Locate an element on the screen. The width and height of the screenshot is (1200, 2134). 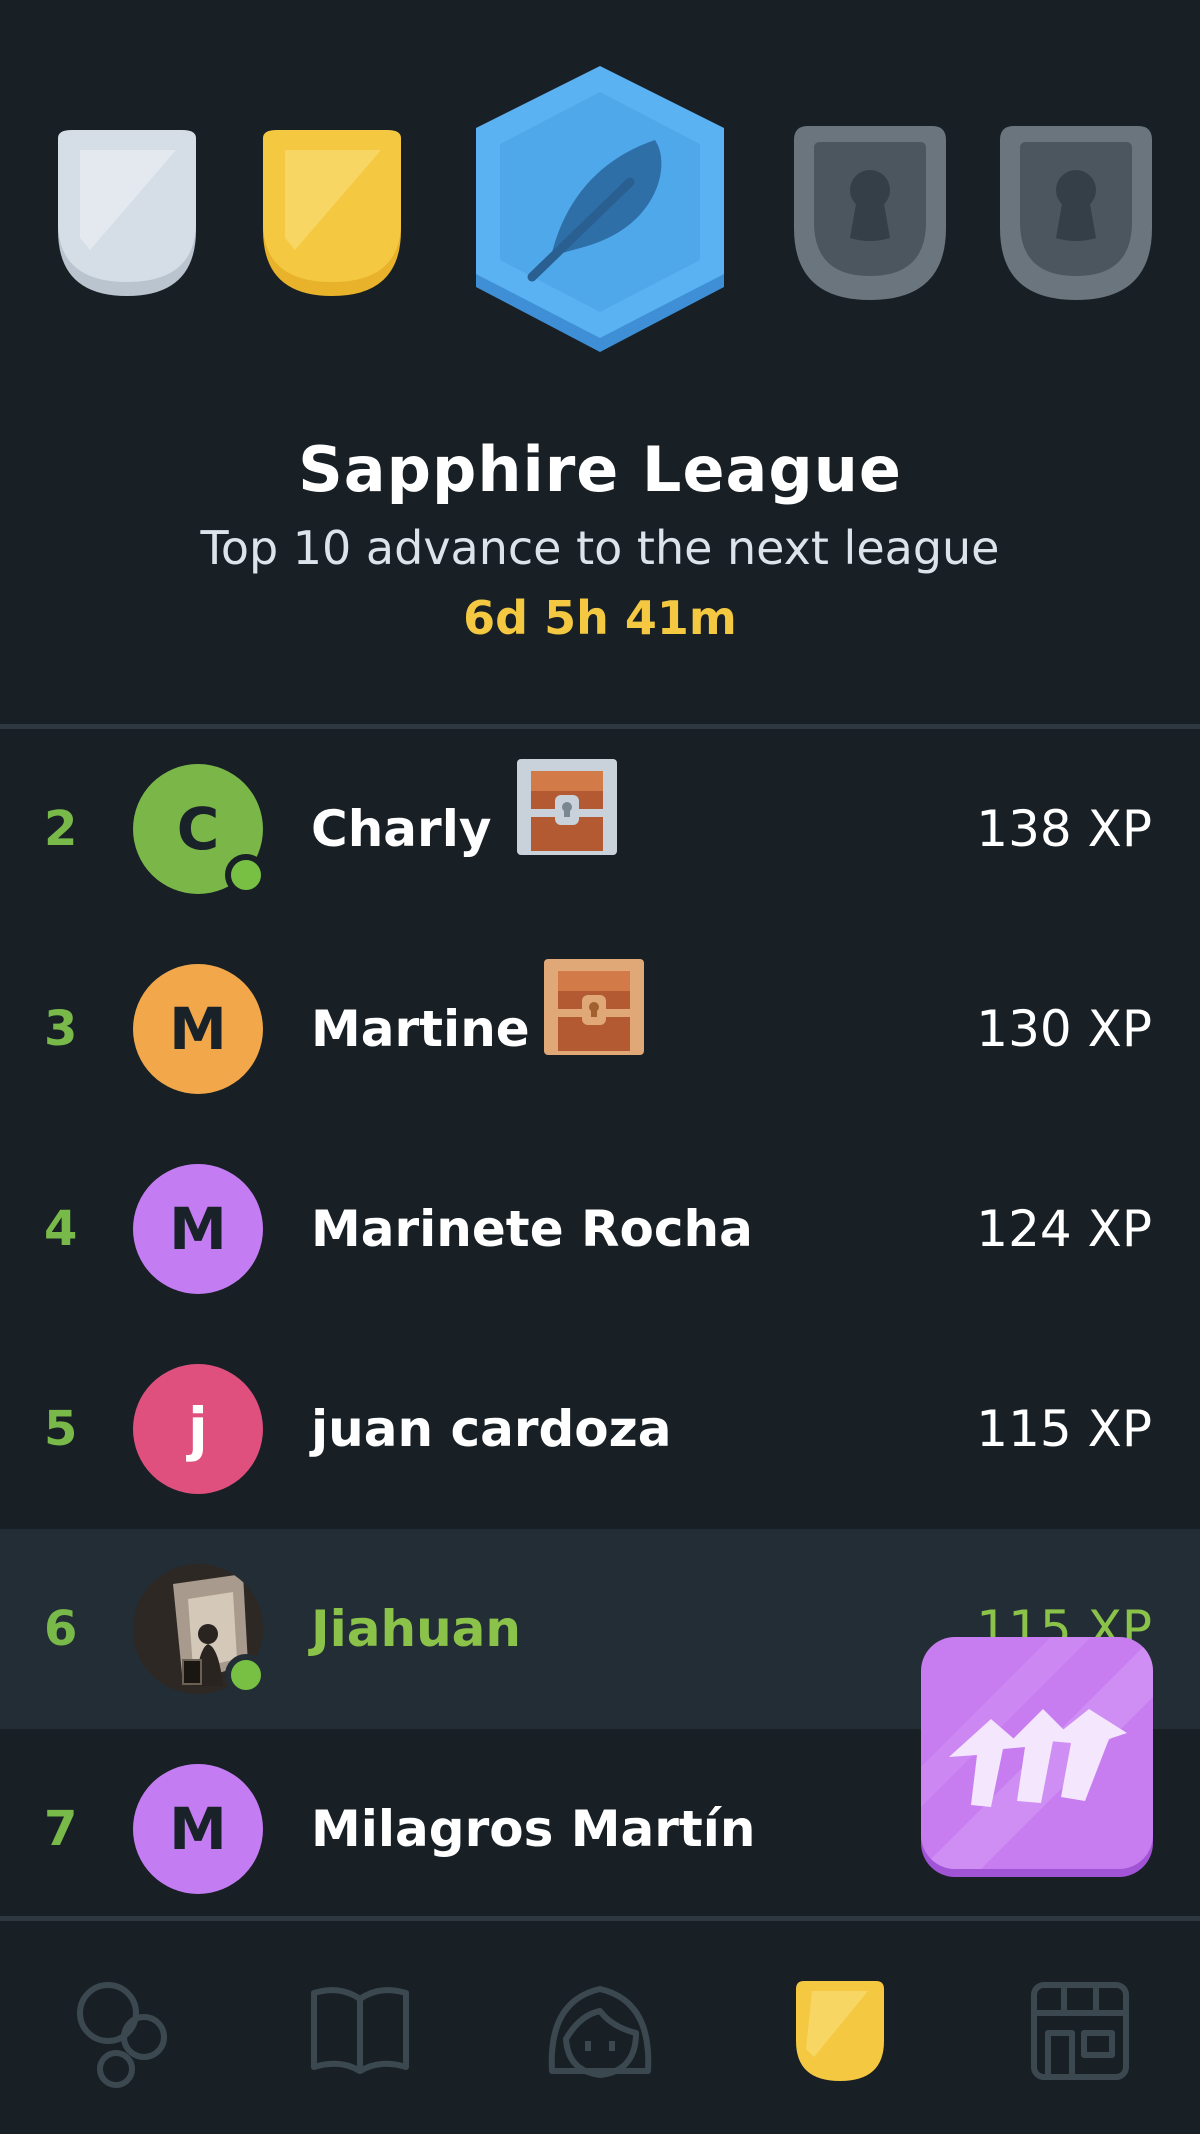
rank-number: 2 is located at coordinates (61, 829).